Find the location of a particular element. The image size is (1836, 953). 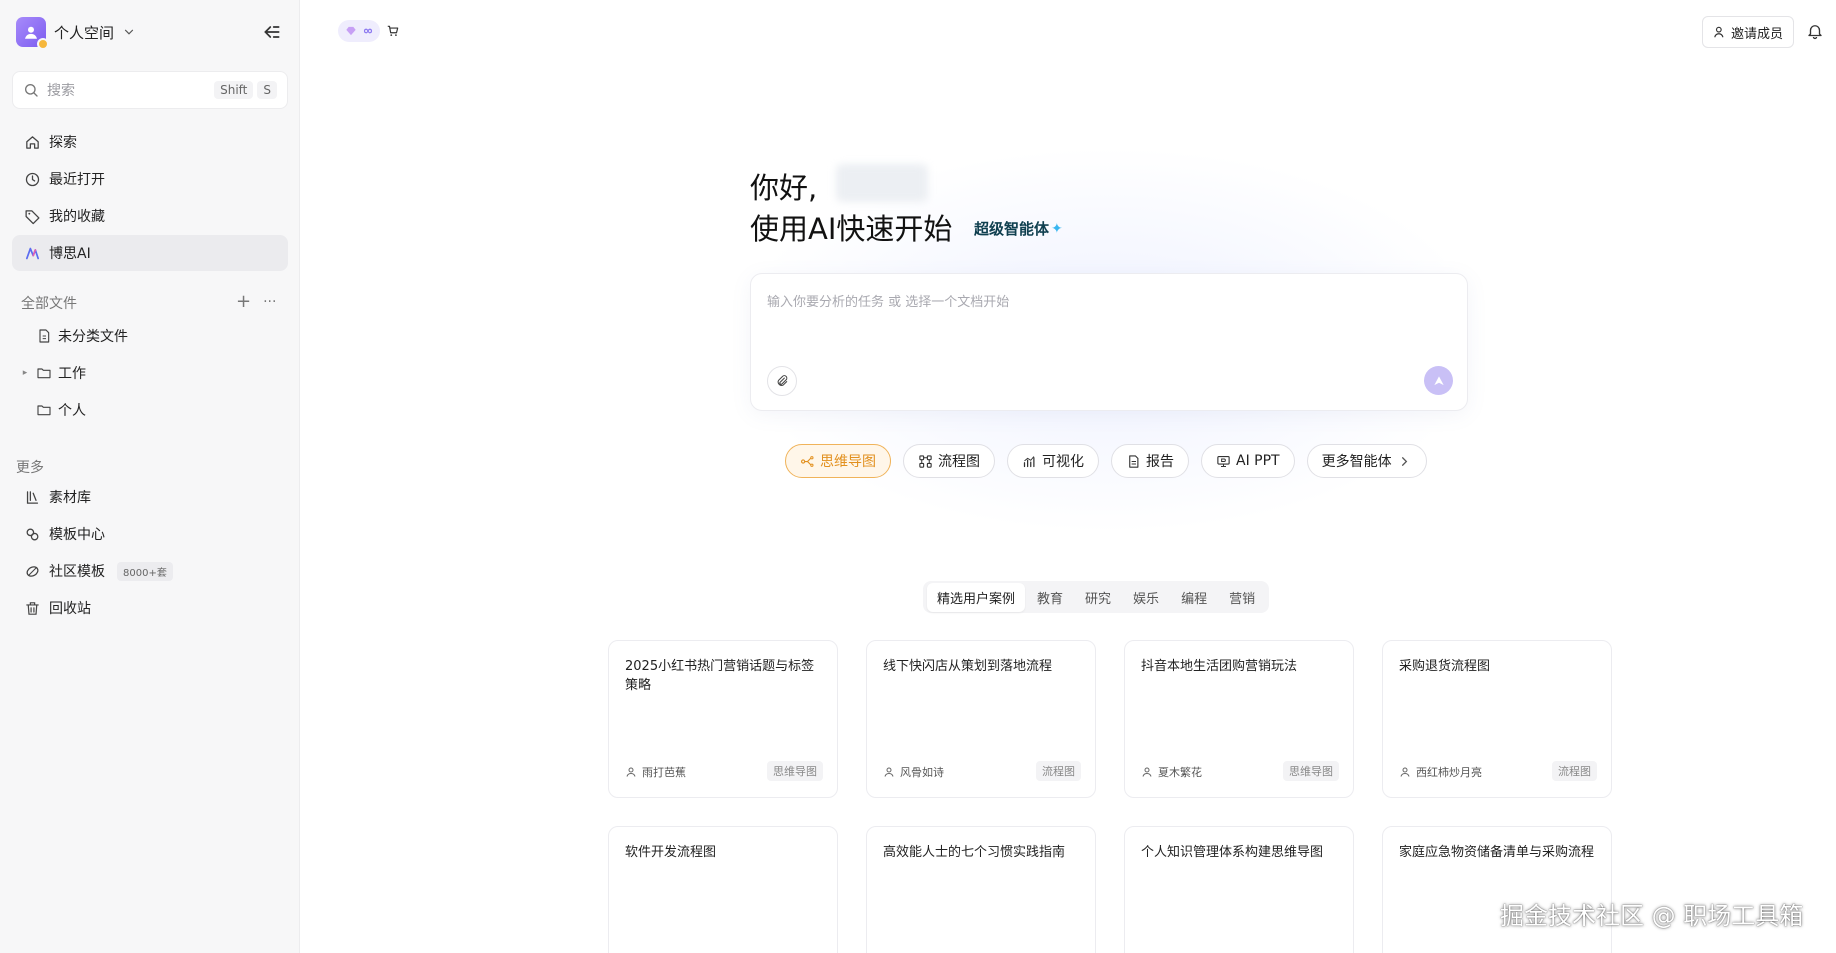

files-section-title: 全部文件 is located at coordinates (49, 304).